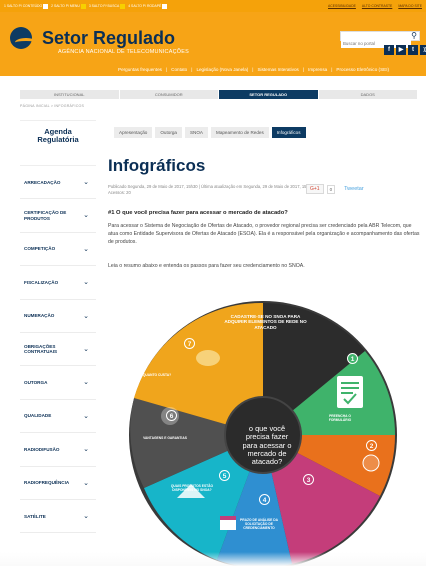 The width and height of the screenshot is (426, 566). I want to click on quicklink-systems: Sistemas Interativos, so click(277, 69).